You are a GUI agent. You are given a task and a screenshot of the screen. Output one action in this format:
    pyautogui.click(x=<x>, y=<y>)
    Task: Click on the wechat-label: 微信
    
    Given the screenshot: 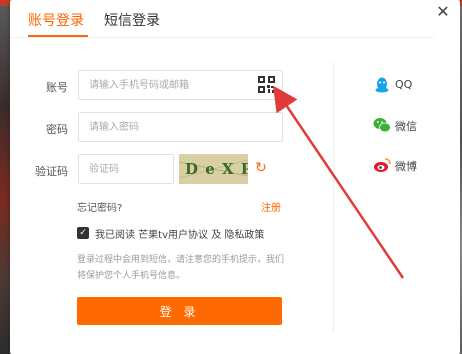 What is the action you would take?
    pyautogui.click(x=406, y=126)
    